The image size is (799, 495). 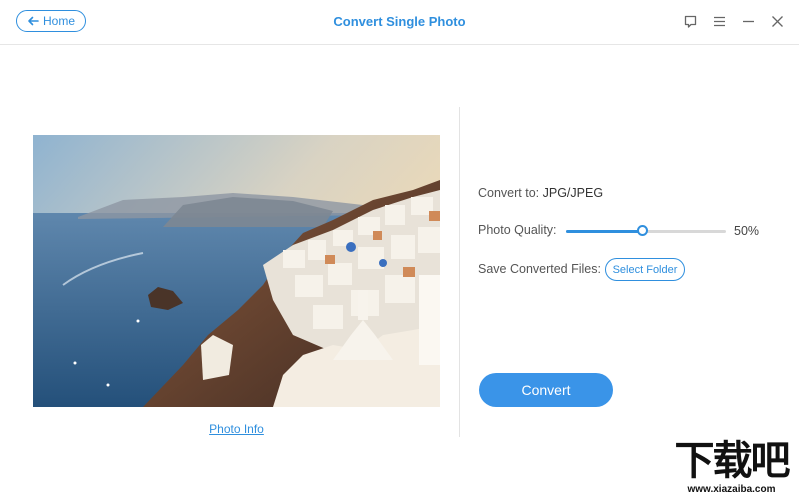 I want to click on window-controls, so click(x=734, y=21).